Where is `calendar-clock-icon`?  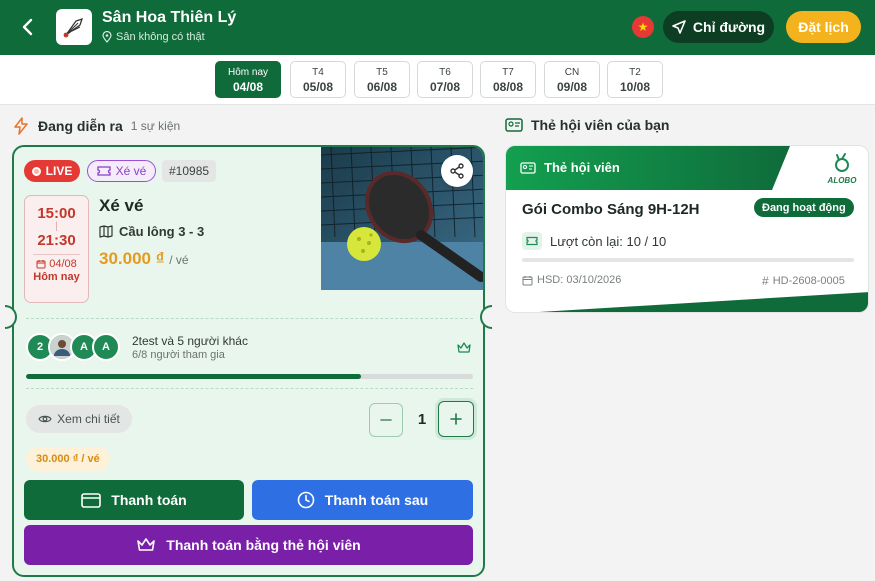 calendar-clock-icon is located at coordinates (527, 280).